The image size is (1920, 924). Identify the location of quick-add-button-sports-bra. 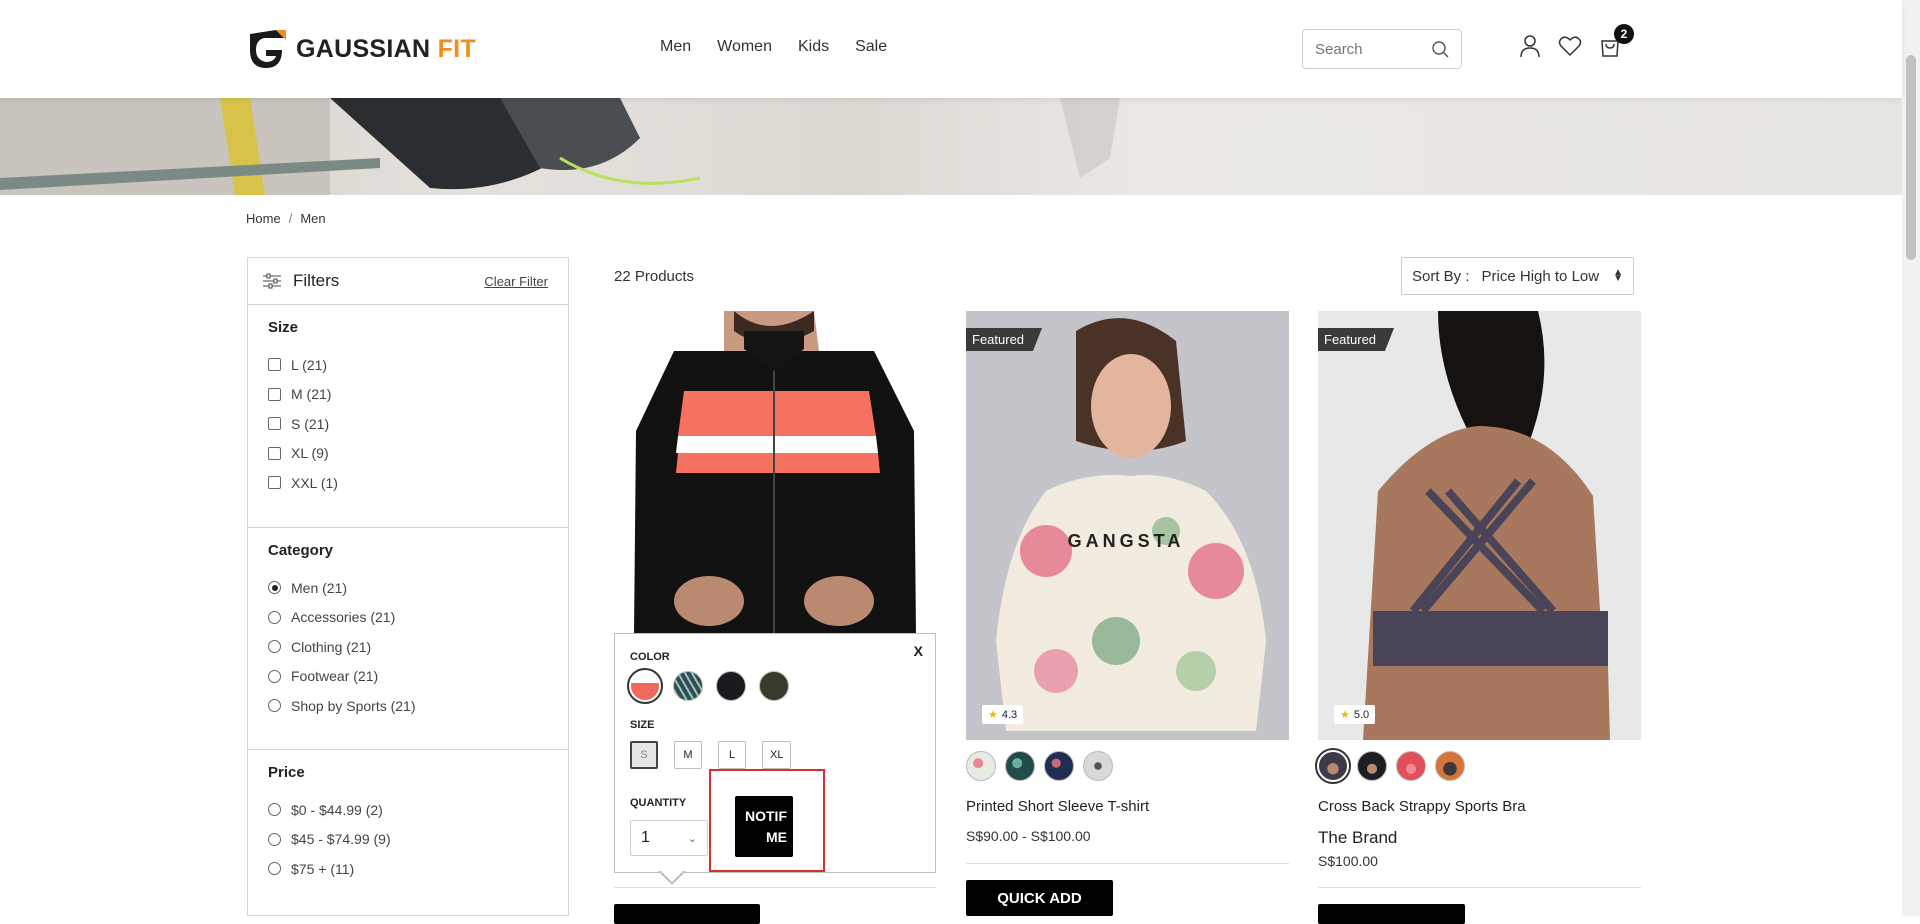
(1391, 914).